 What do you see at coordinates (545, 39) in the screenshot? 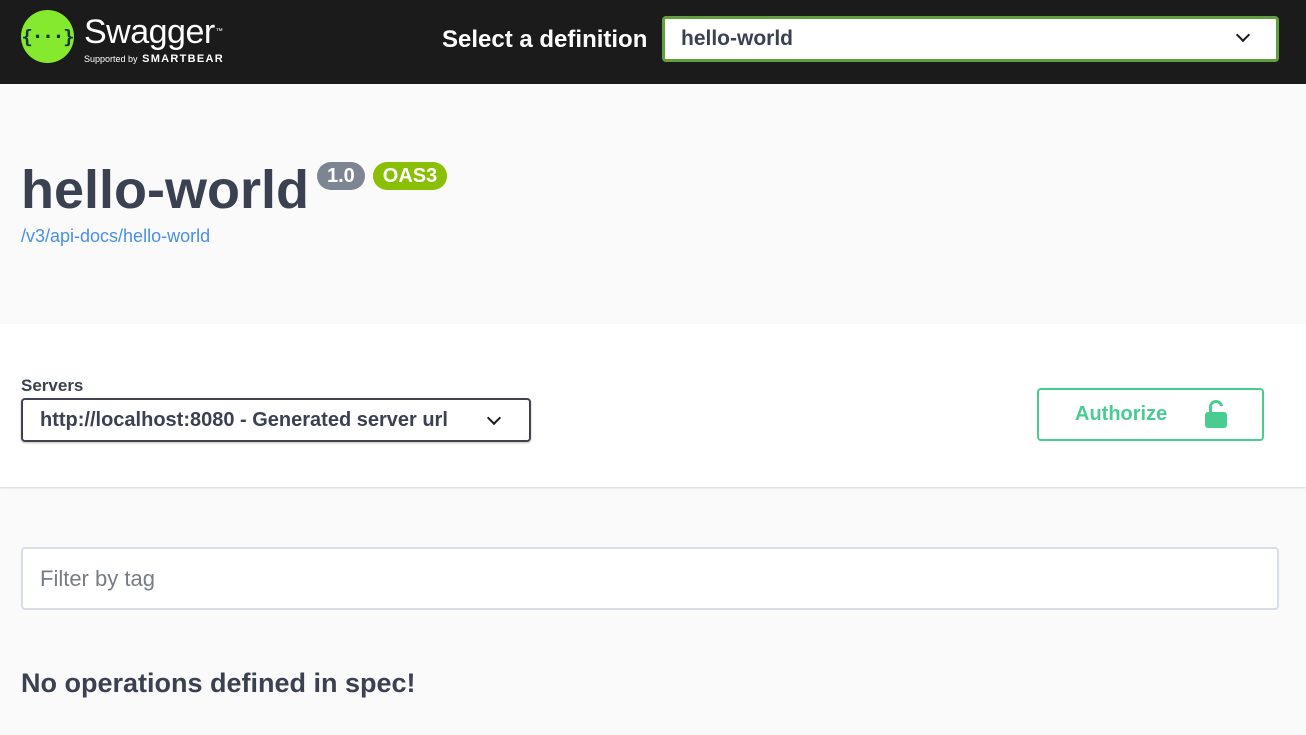
I see `definition-label: Select a definition` at bounding box center [545, 39].